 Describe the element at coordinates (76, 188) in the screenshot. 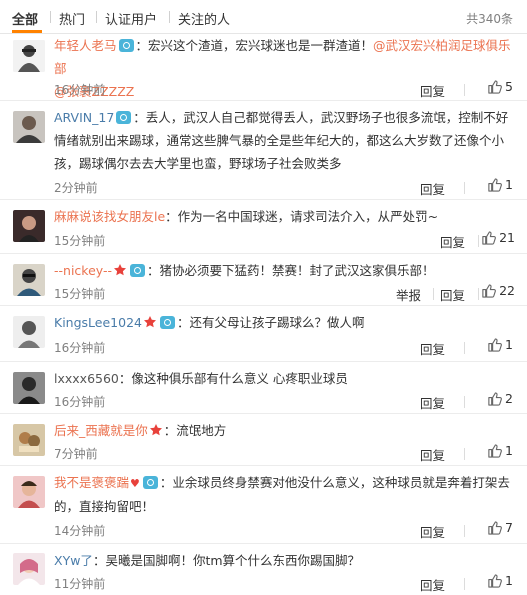

I see `comment-time: 2分钟前` at that location.